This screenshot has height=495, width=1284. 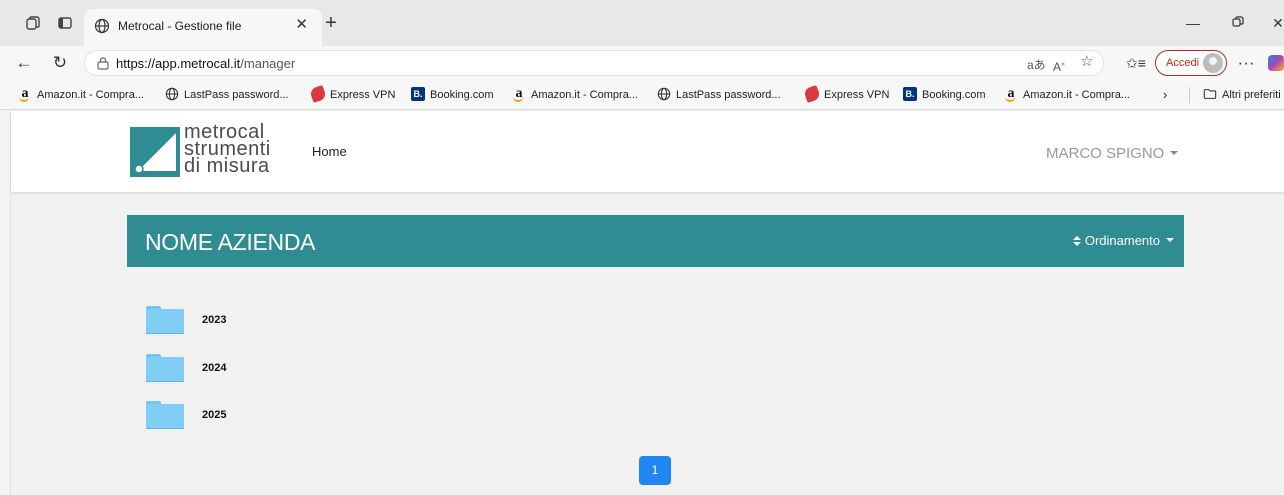 I want to click on metrocal-logo: metrocal strumenti di misura, so click(x=210, y=151).